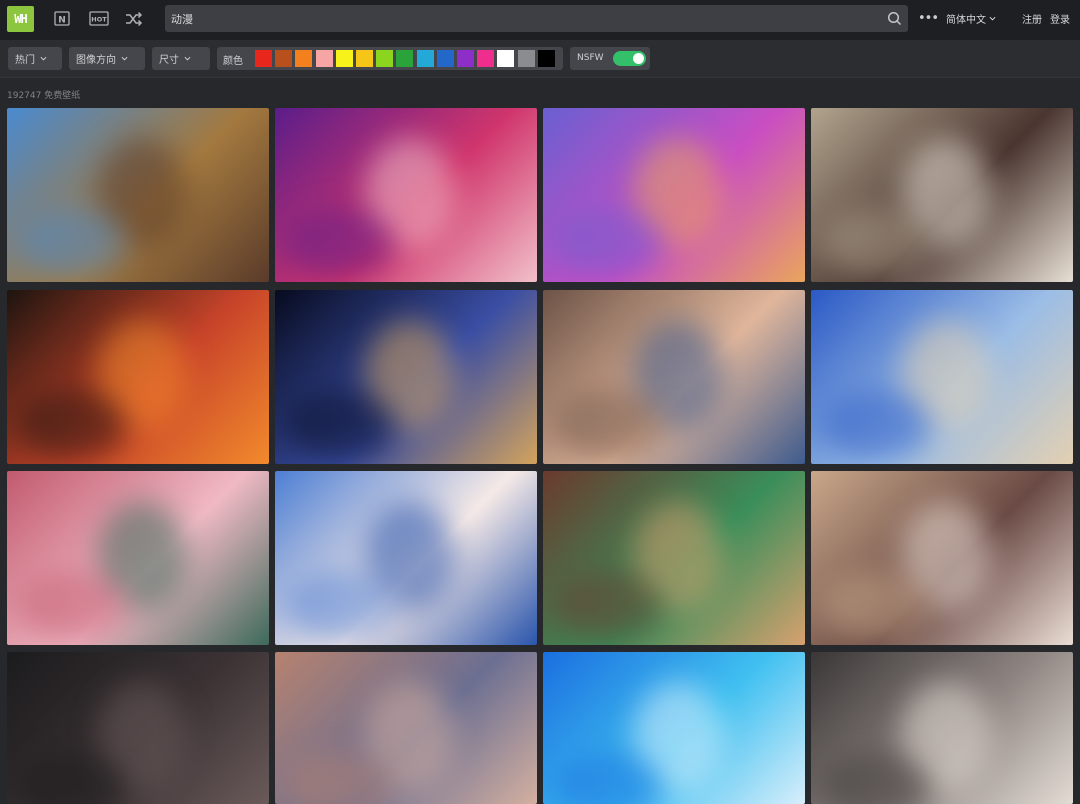  Describe the element at coordinates (928, 19) in the screenshot. I see `more-icon: •••` at that location.